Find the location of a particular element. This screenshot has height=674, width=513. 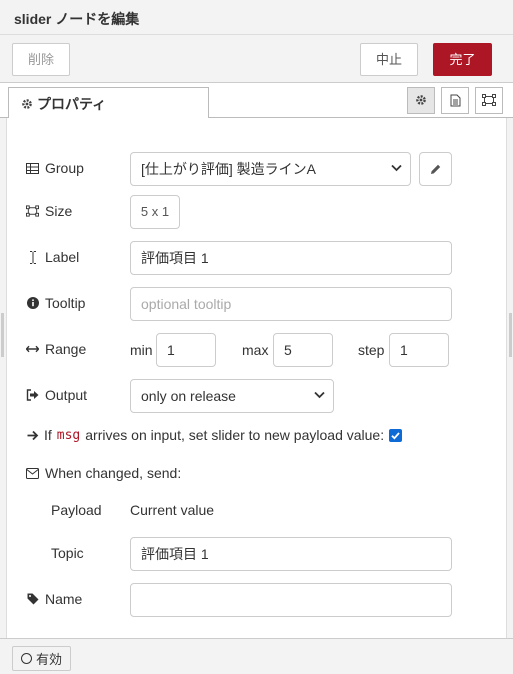

output-select-value: only on release is located at coordinates (188, 396).